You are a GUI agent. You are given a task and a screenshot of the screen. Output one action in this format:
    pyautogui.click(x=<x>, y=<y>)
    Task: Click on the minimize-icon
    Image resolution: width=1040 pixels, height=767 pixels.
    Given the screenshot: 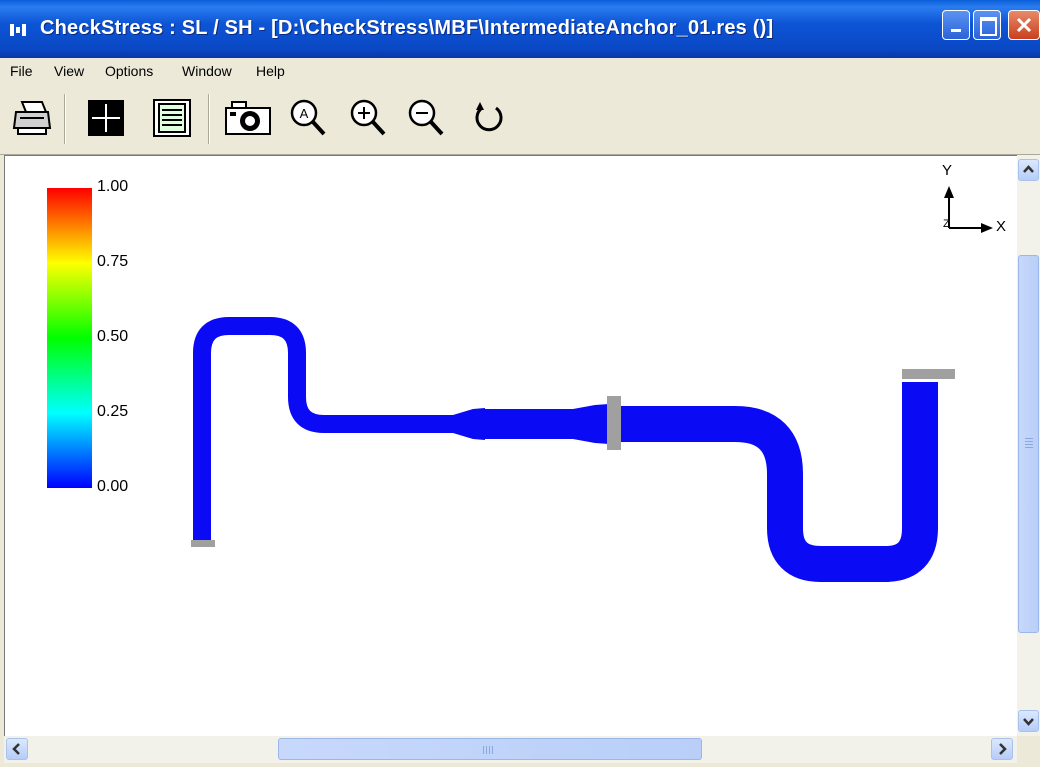 What is the action you would take?
    pyautogui.click(x=956, y=30)
    